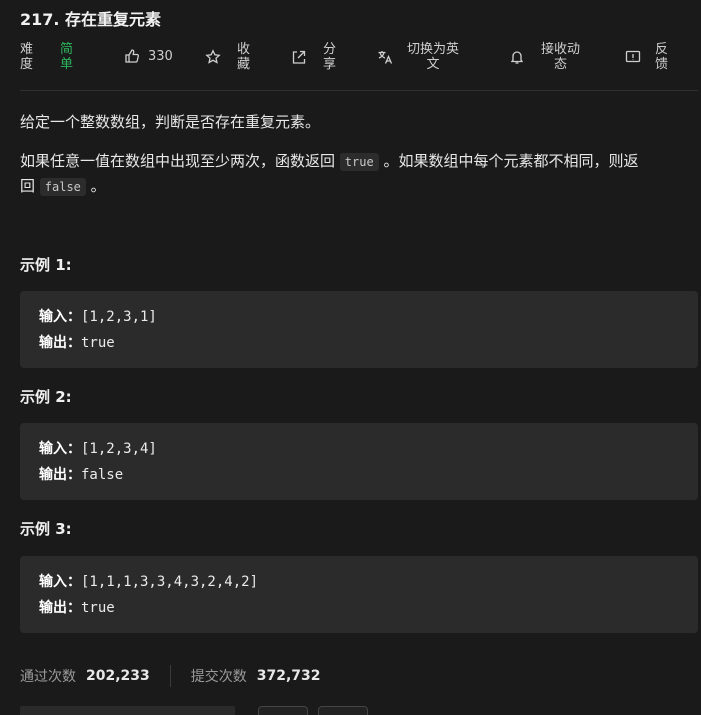 This screenshot has height=715, width=701. What do you see at coordinates (359, 461) in the screenshot?
I see `example-2-box: 输入：[1,2,3,4] 输出：false` at bounding box center [359, 461].